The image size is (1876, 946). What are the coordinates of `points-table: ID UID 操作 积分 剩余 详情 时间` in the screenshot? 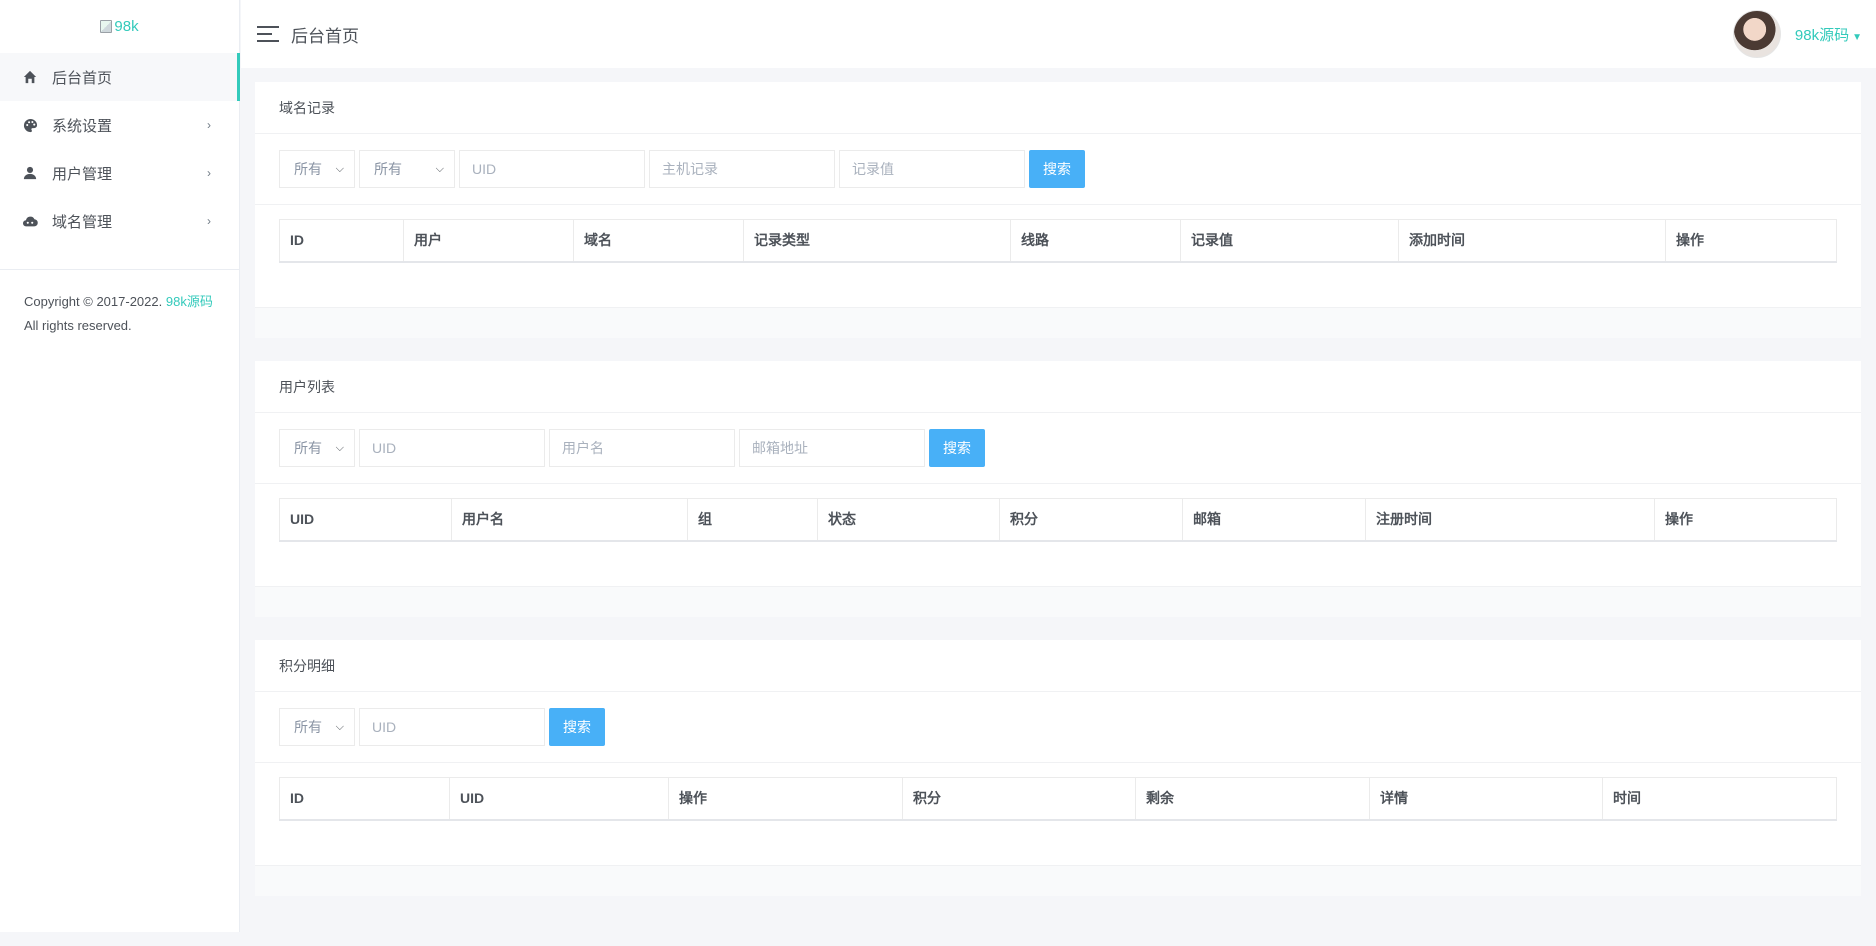 It's located at (1058, 799).